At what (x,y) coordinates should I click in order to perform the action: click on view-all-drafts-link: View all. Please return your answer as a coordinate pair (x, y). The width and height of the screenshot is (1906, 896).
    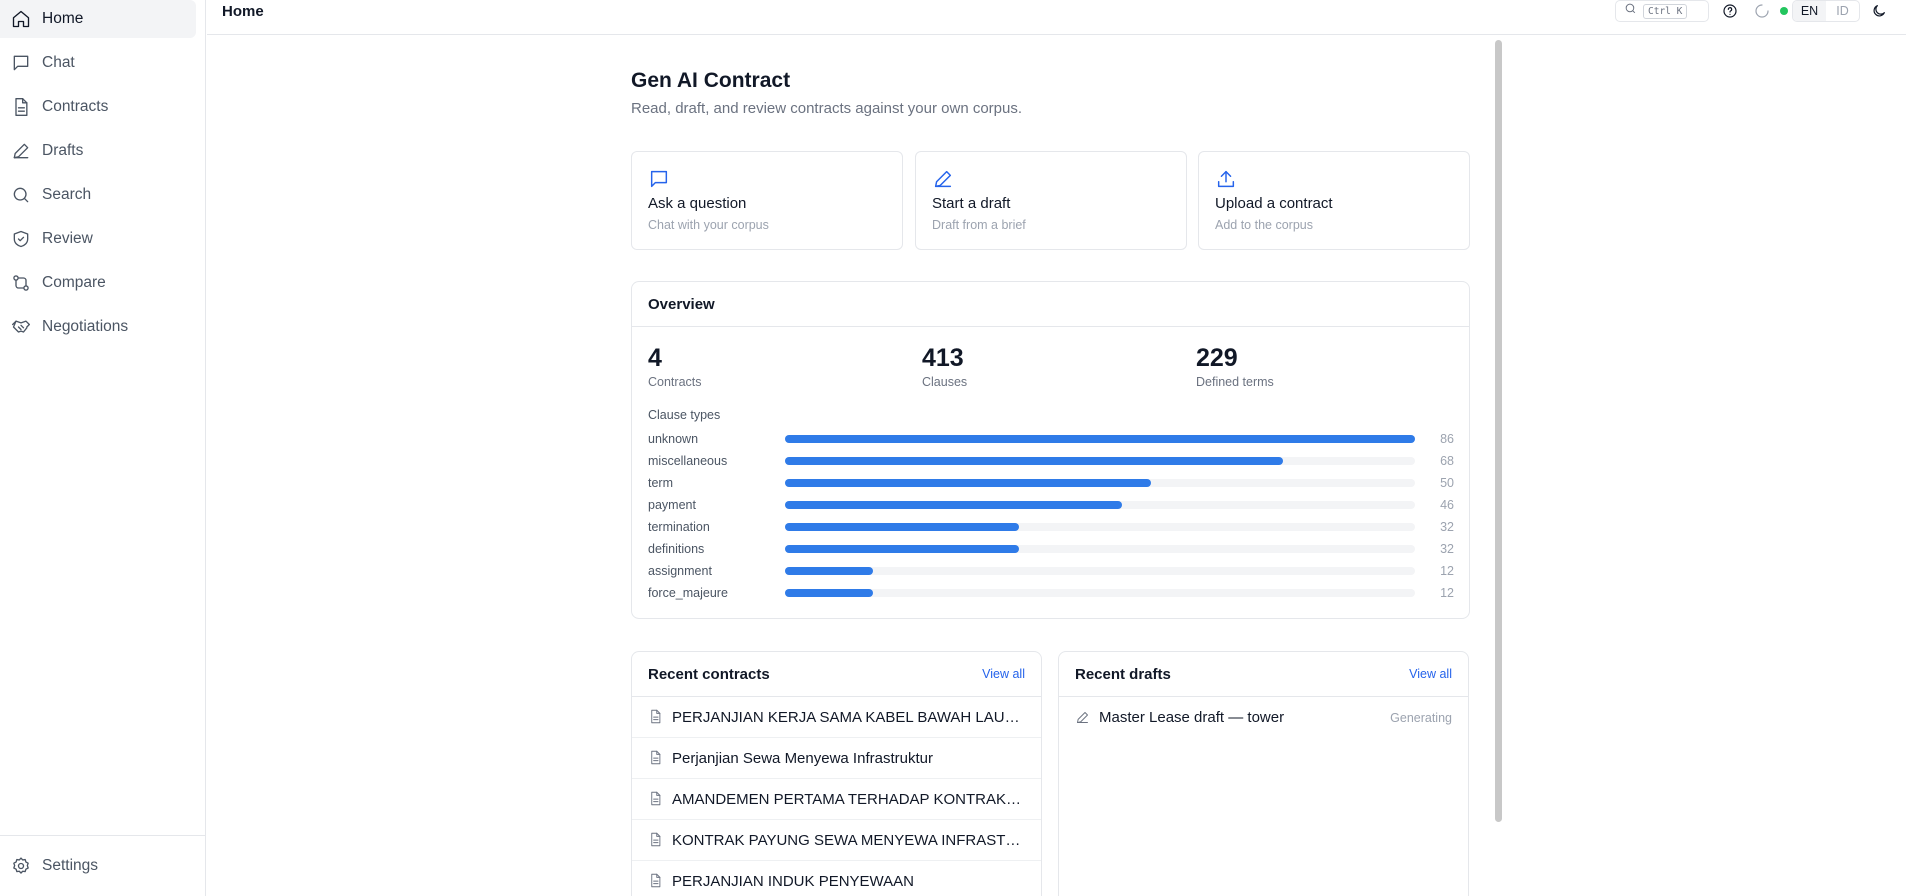
    Looking at the image, I should click on (1430, 674).